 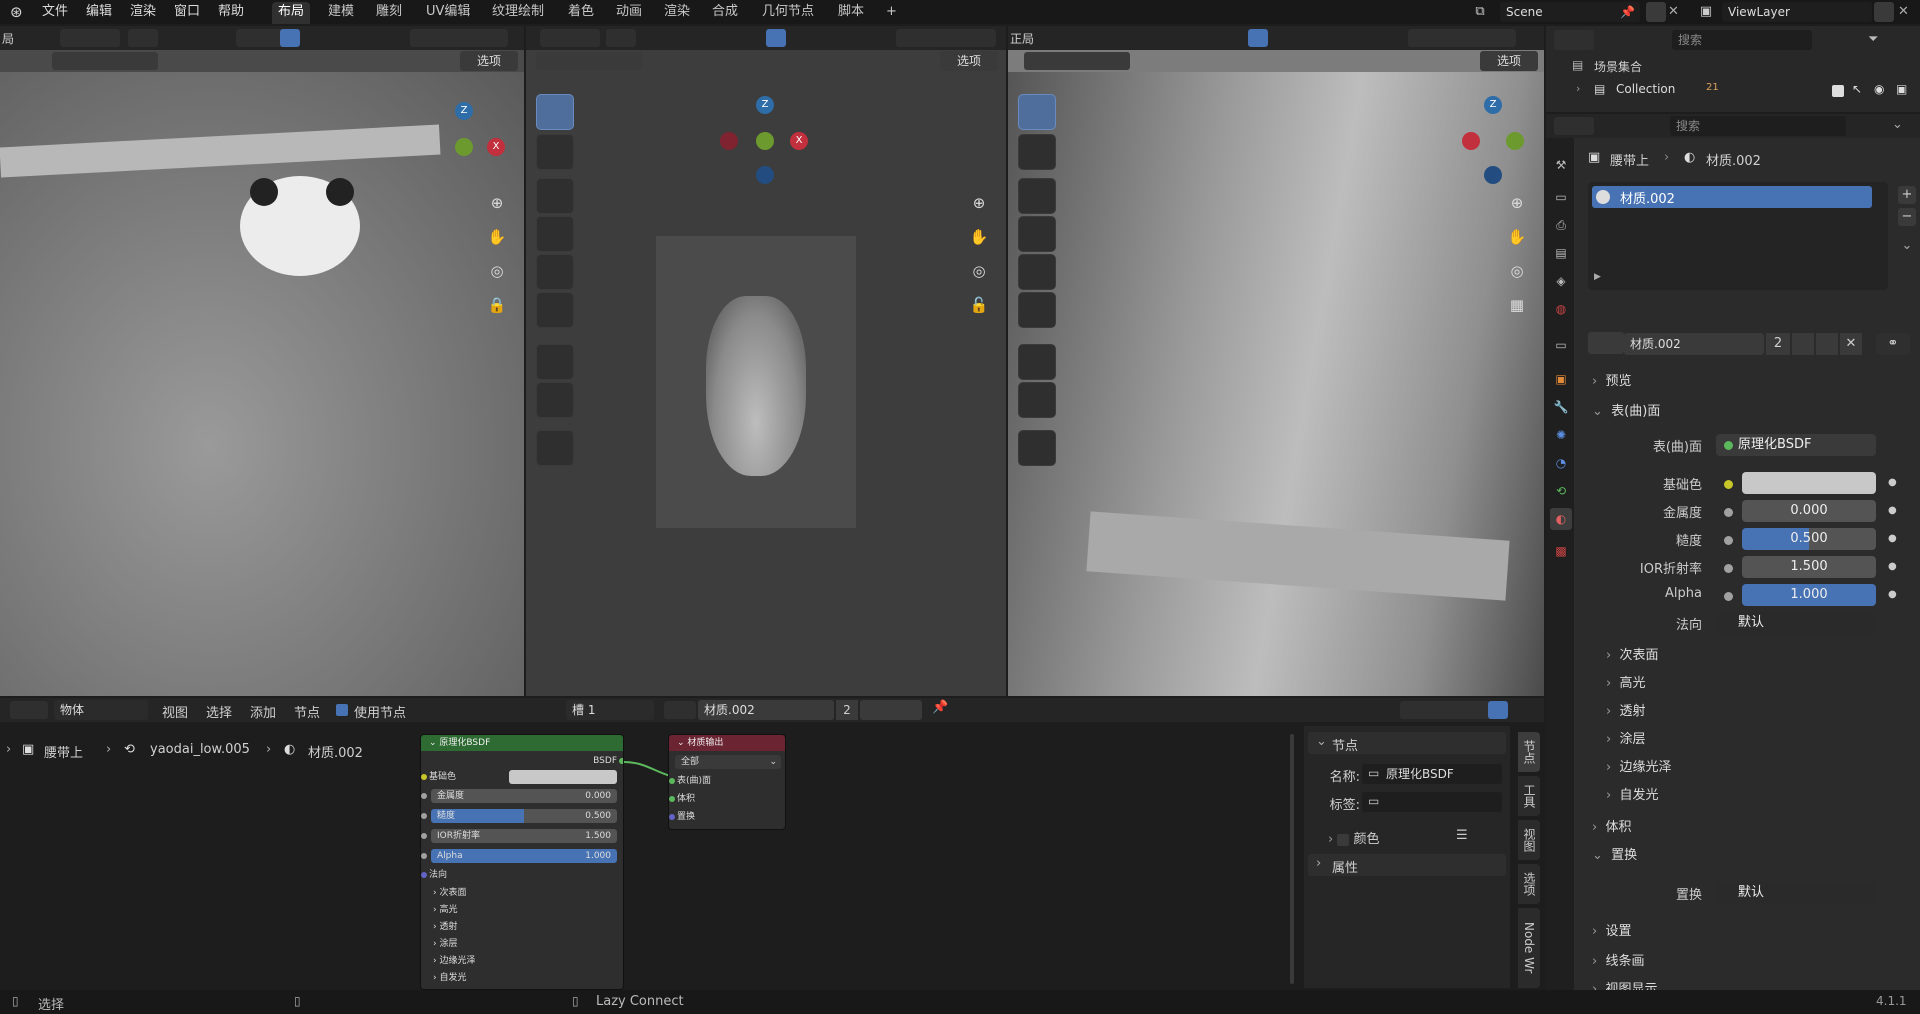 What do you see at coordinates (1618, 959) in the screenshot?
I see `section-lineart: › 线条画` at bounding box center [1618, 959].